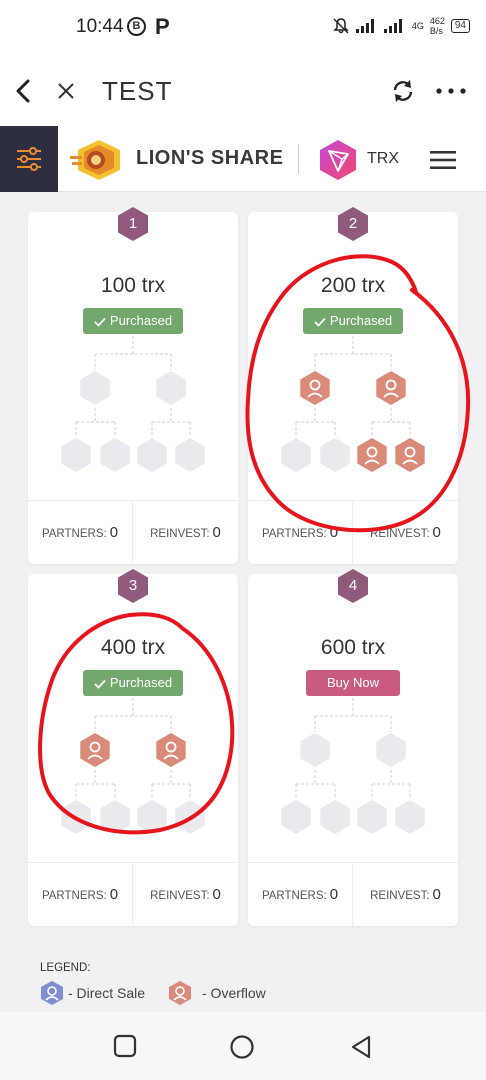 This screenshot has height=1080, width=486. Describe the element at coordinates (338, 160) in the screenshot. I see `tron-logo-icon` at that location.